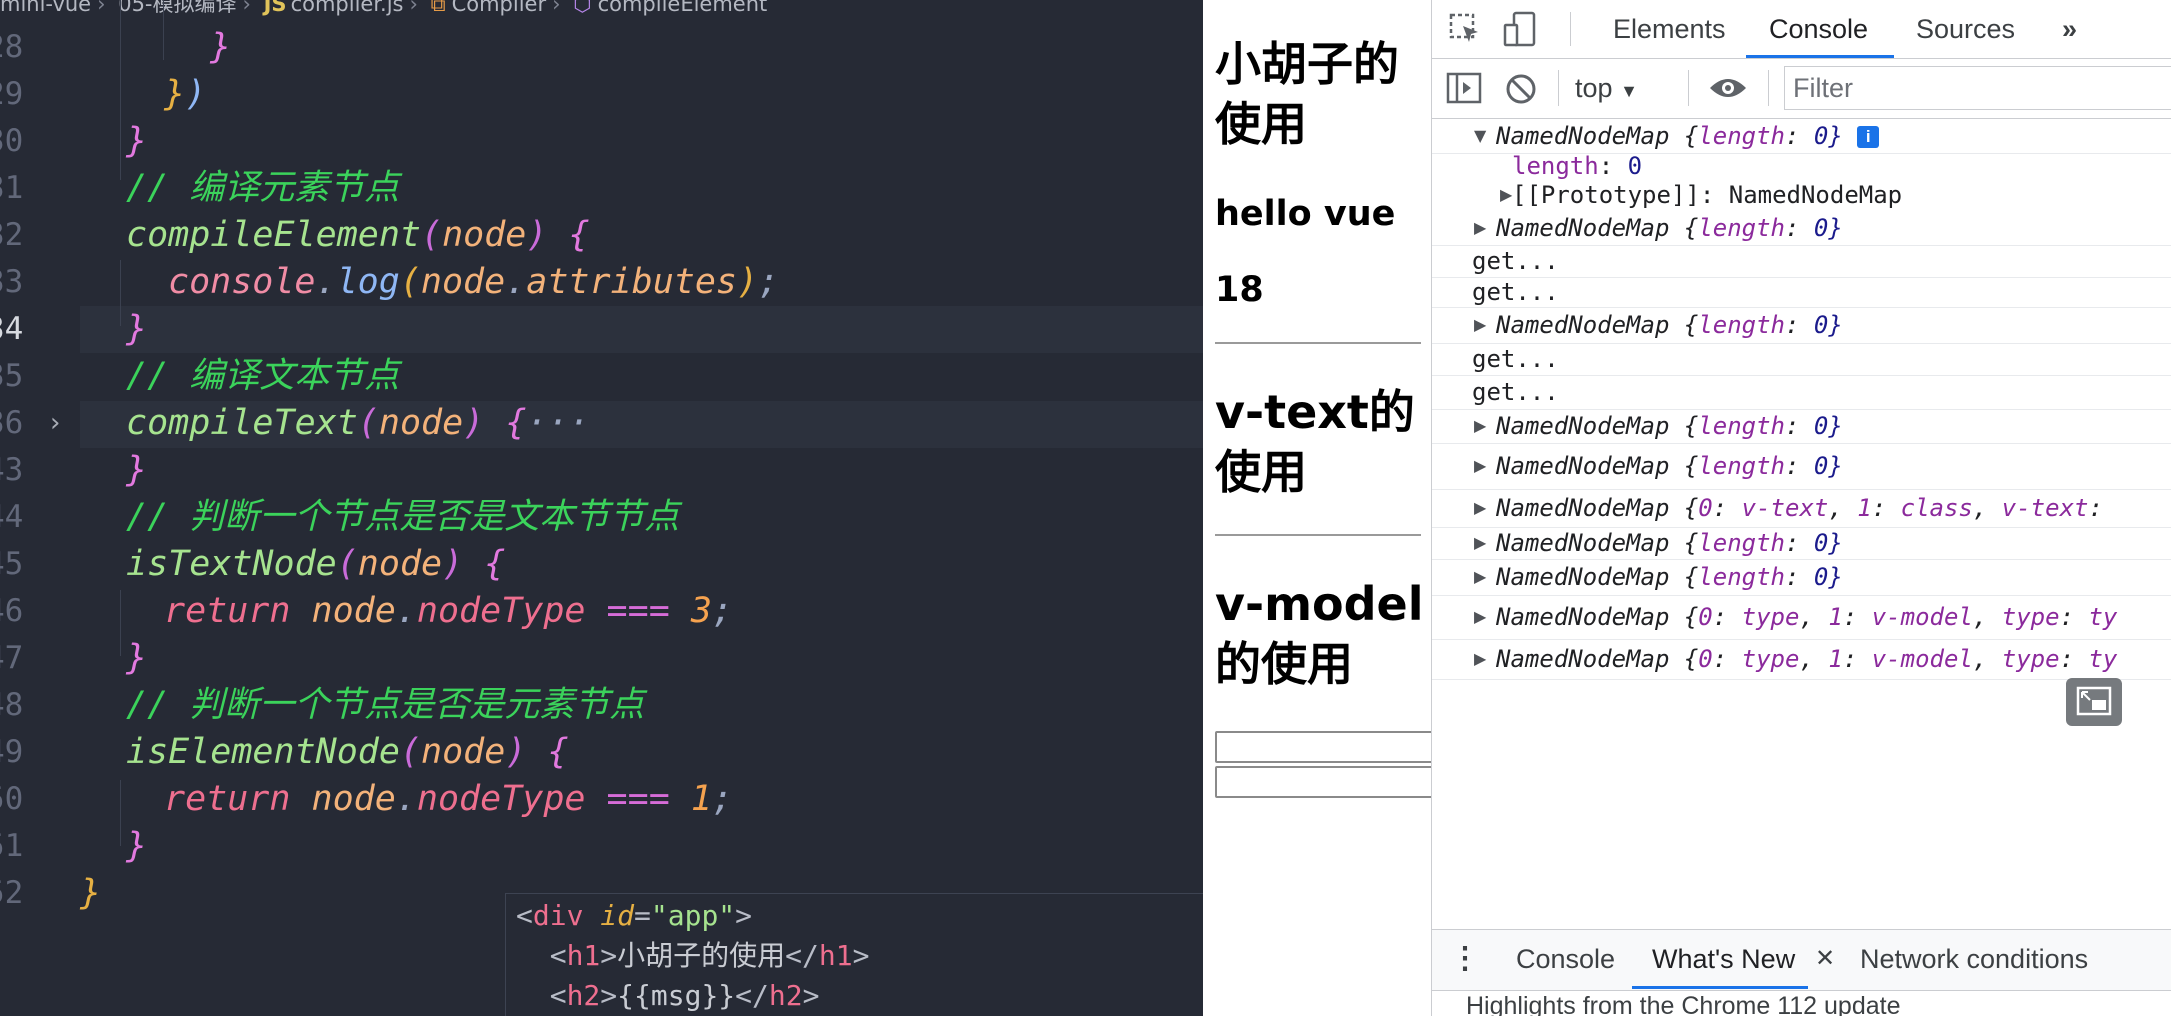  What do you see at coordinates (1520, 29) in the screenshot?
I see `device-toolbar-icon` at bounding box center [1520, 29].